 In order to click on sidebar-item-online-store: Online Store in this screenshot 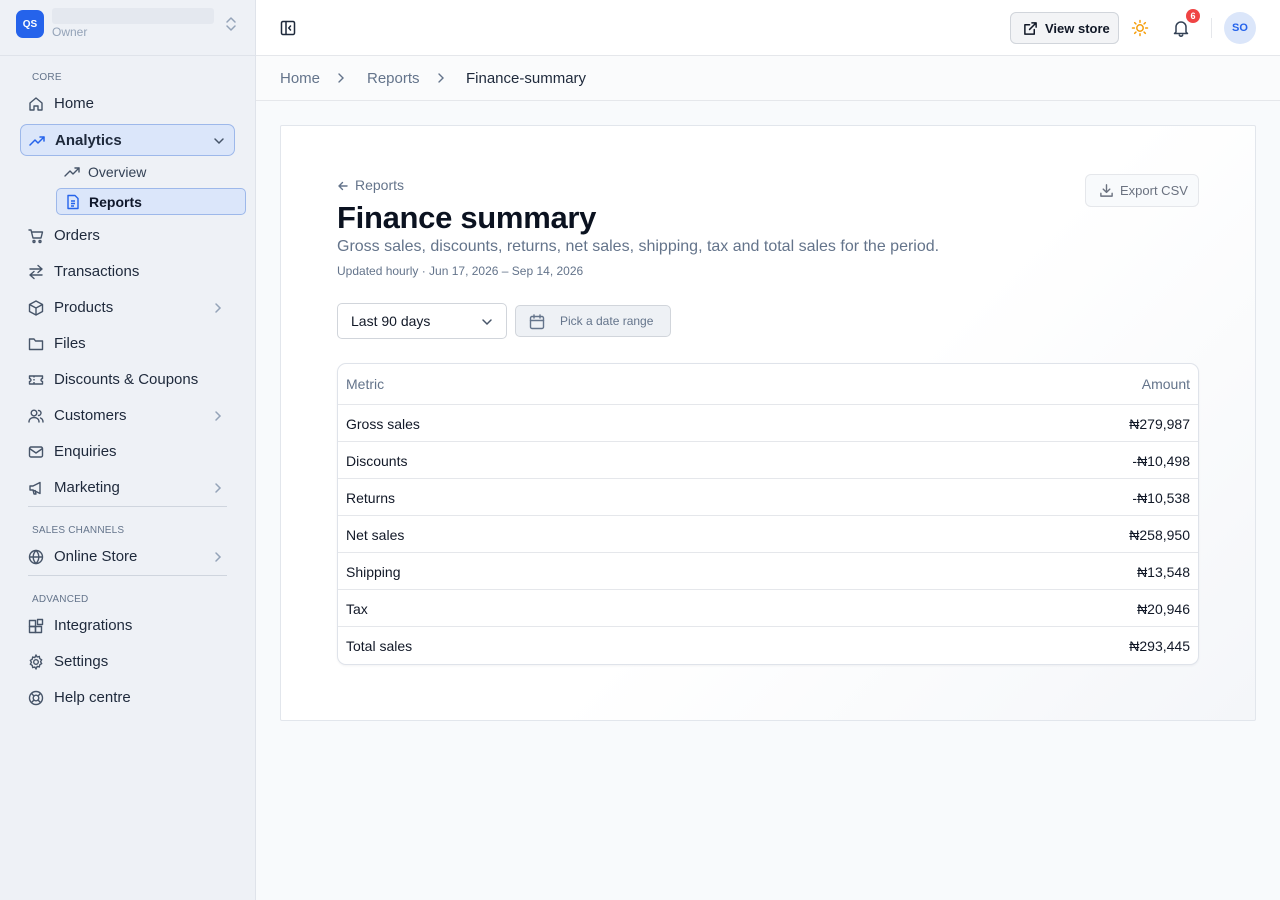, I will do `click(127, 557)`.